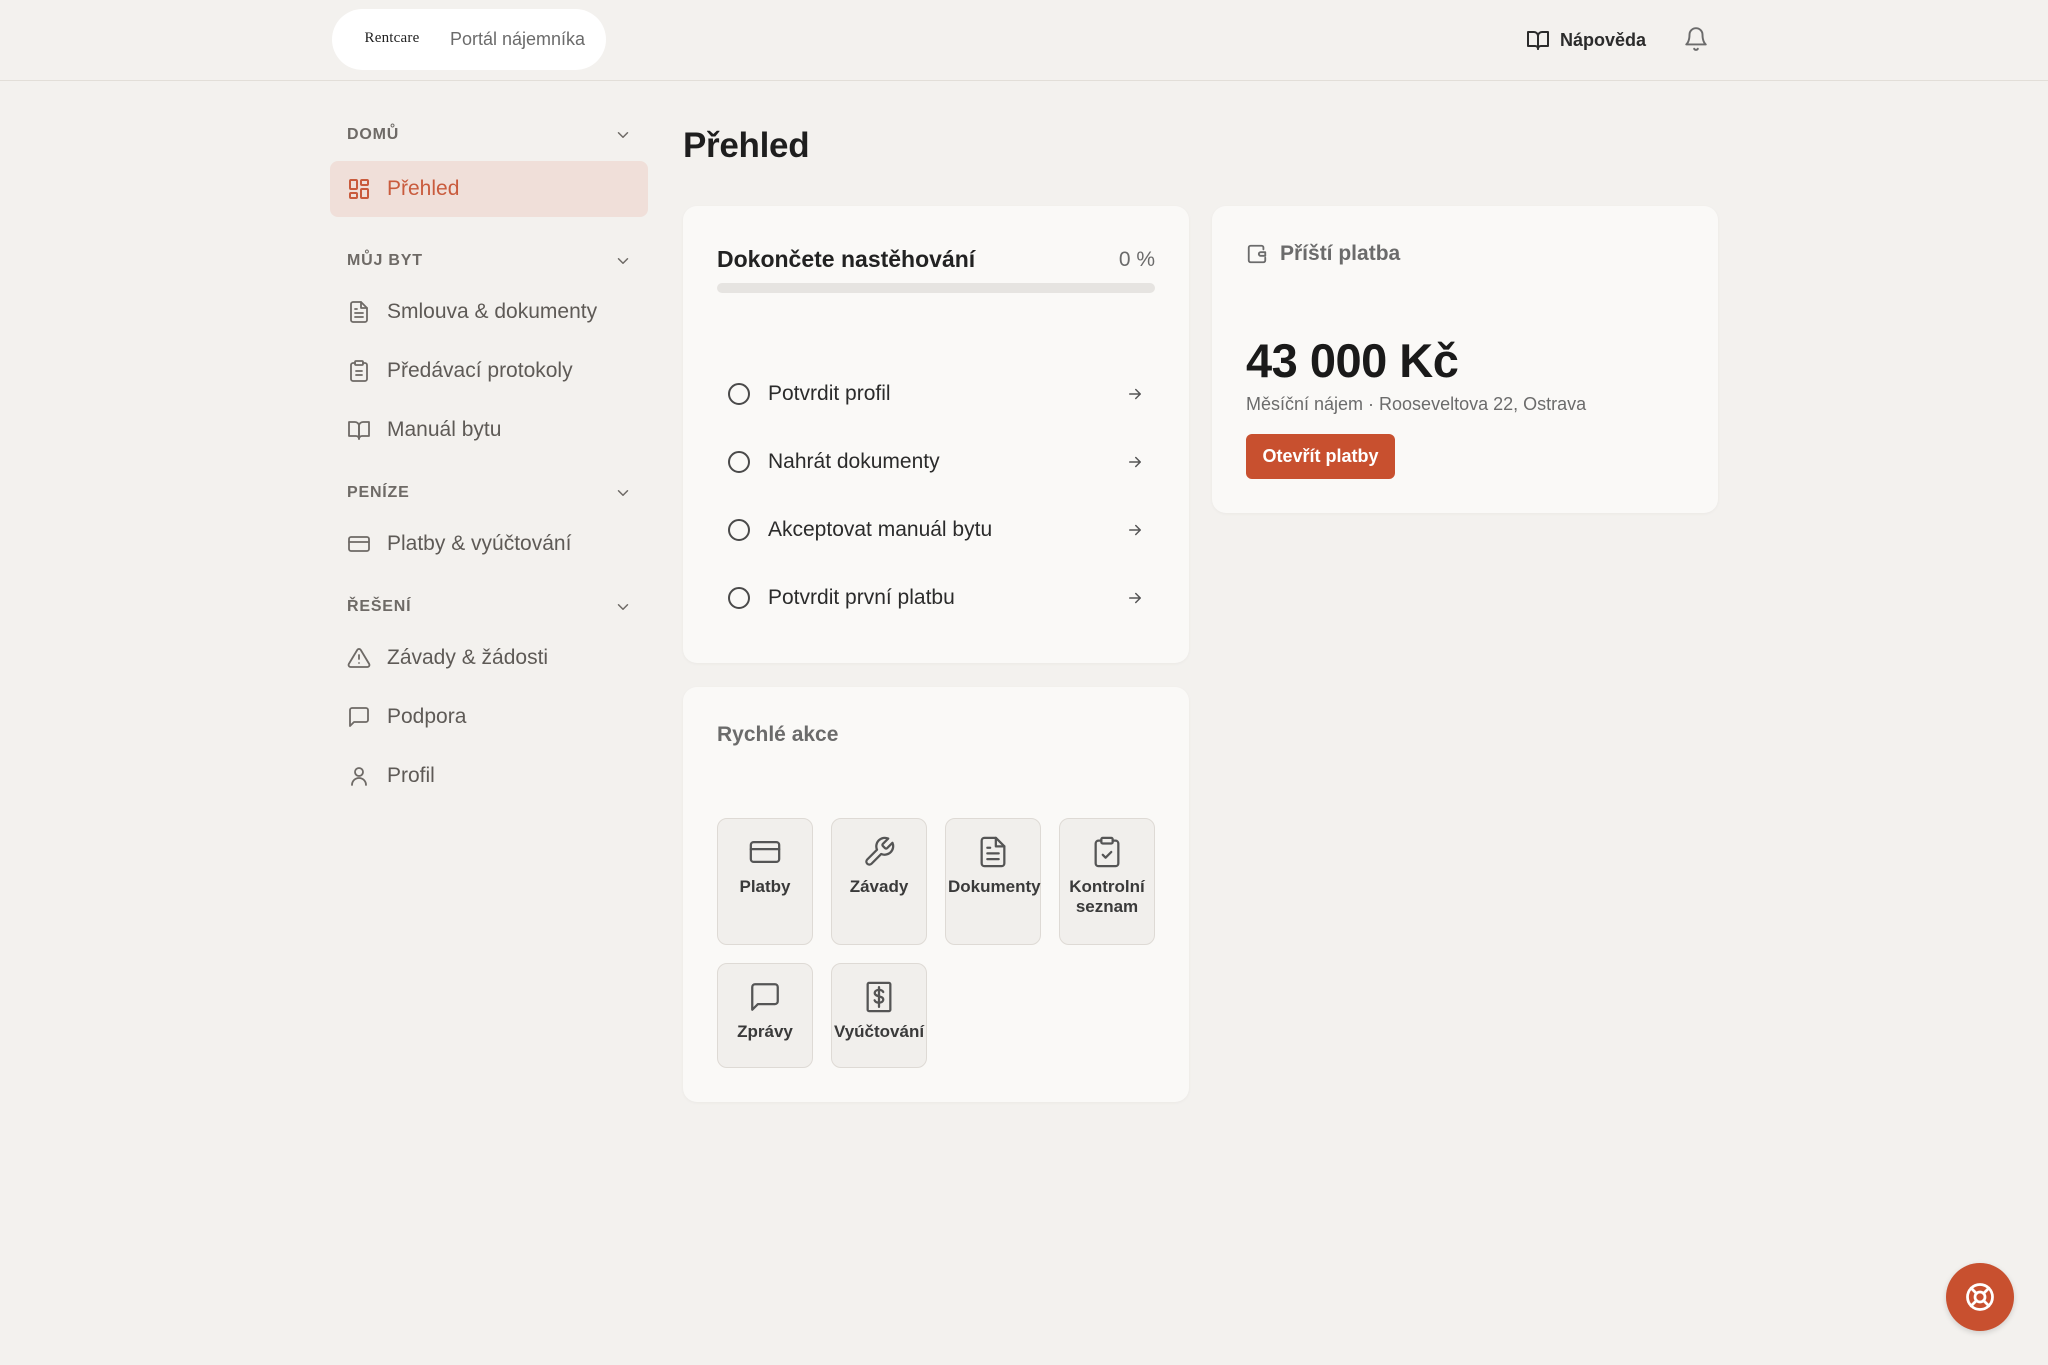 The image size is (2048, 1365). I want to click on section-header-muj-byt: MŮJ BYT, so click(489, 261).